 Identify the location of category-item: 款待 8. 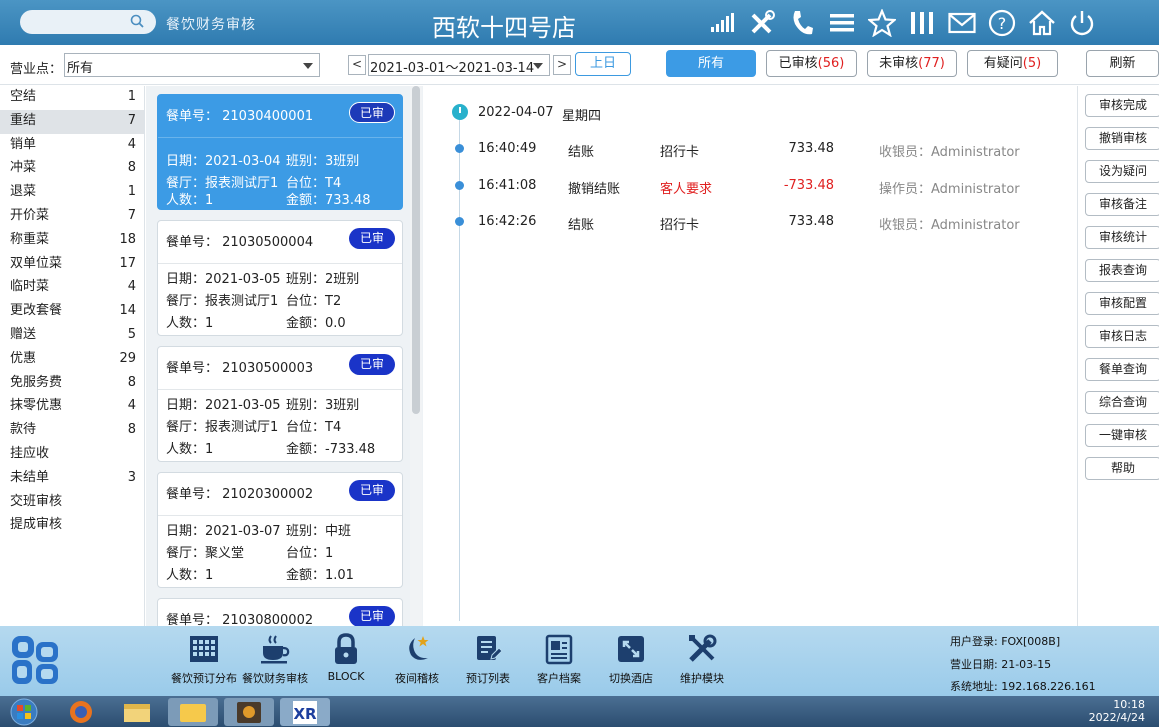
(72, 431).